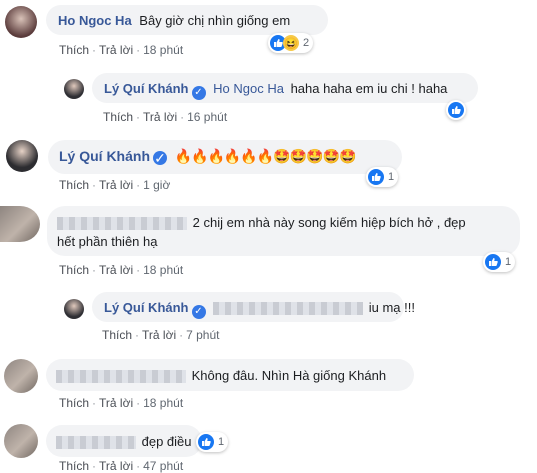  Describe the element at coordinates (215, 20) in the screenshot. I see `comment-text: Bây giờ chị nhìn giống em` at that location.